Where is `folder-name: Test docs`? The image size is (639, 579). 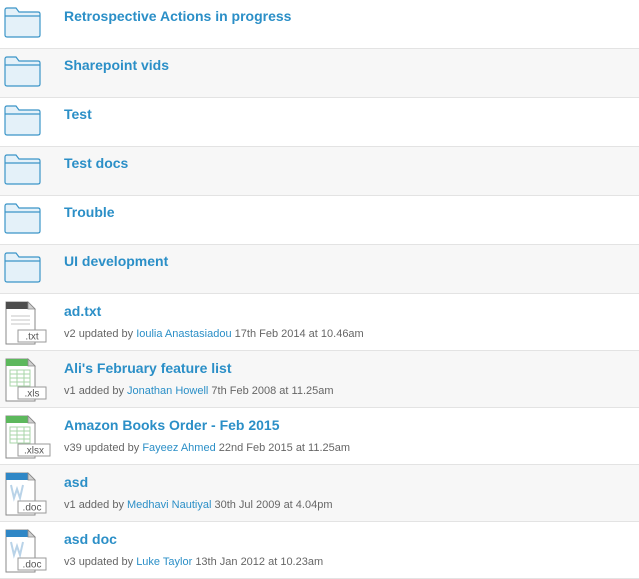
folder-name: Test docs is located at coordinates (96, 163).